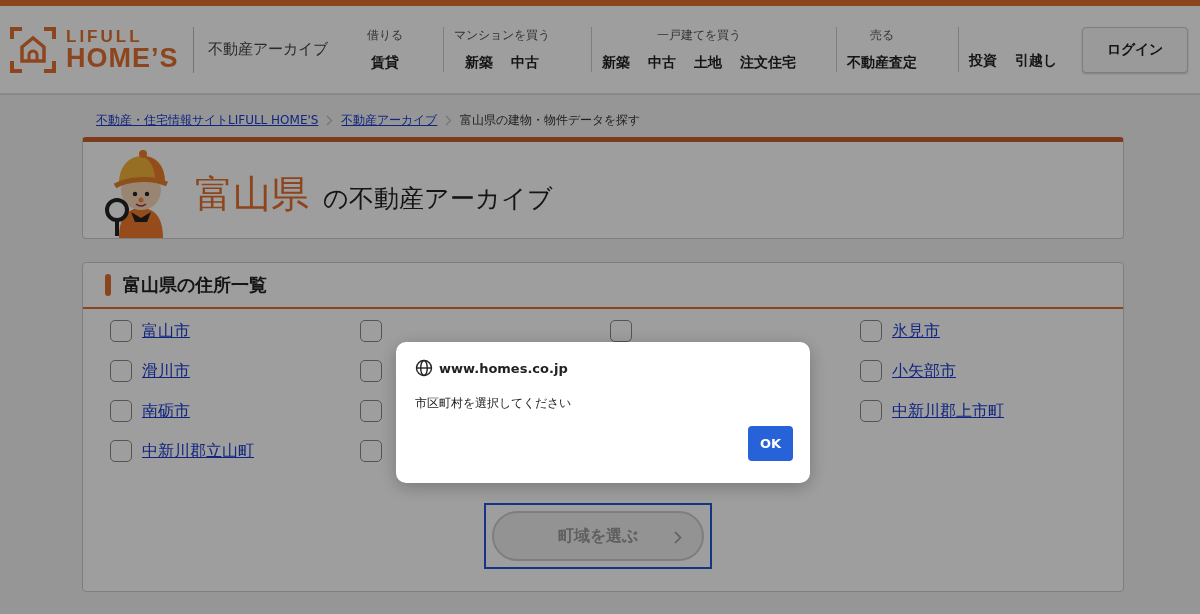  Describe the element at coordinates (207, 120) in the screenshot. I see `breadcrumb-link: 不動産・住宅情報サイトLIFULL HOME'S` at that location.